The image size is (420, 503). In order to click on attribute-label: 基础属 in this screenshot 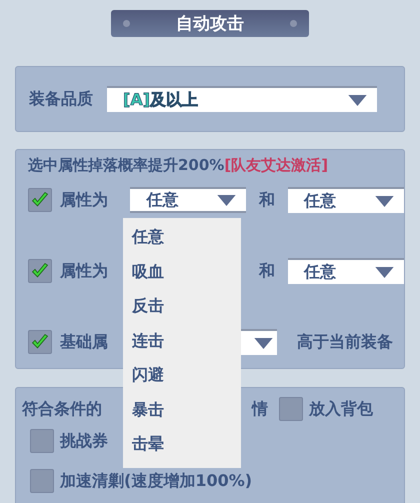, I will do `click(84, 342)`.